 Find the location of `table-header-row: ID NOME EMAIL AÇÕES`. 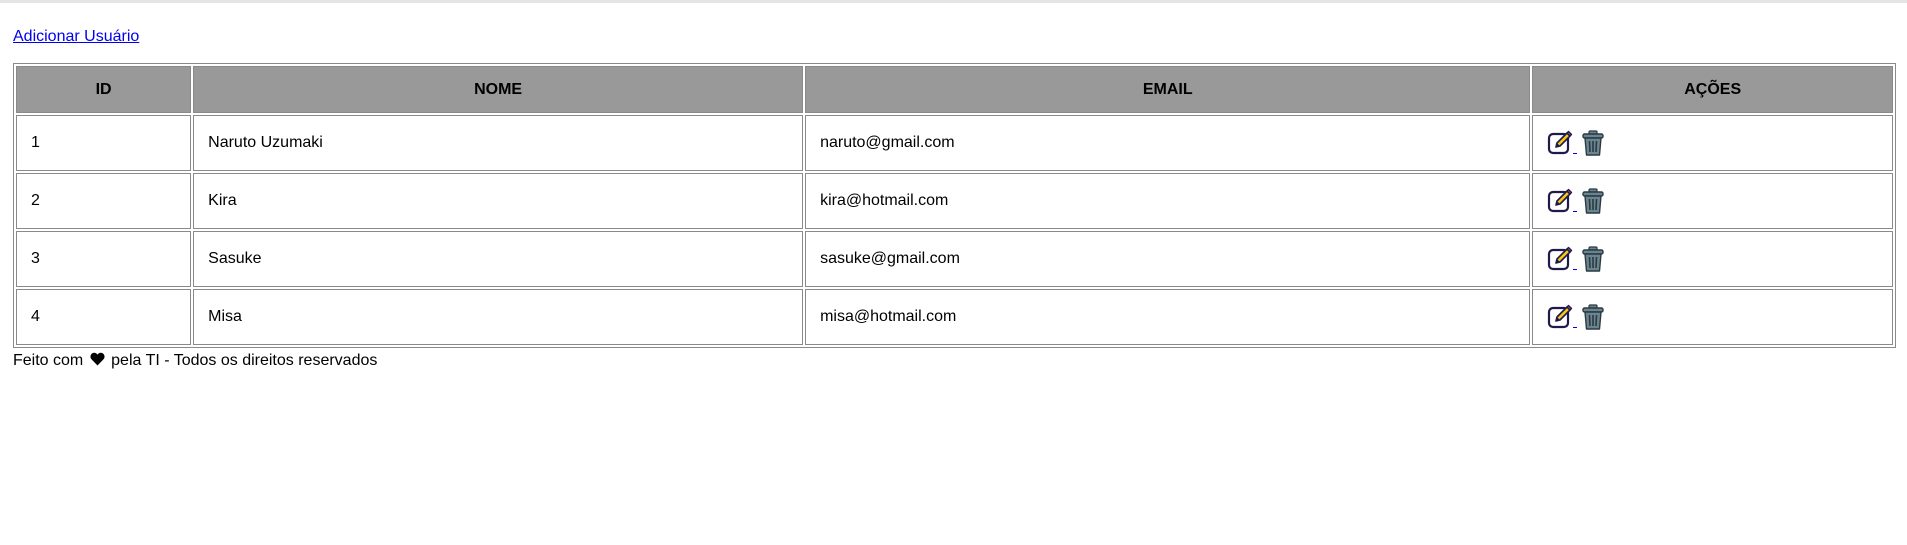

table-header-row: ID NOME EMAIL AÇÕES is located at coordinates (954, 89).